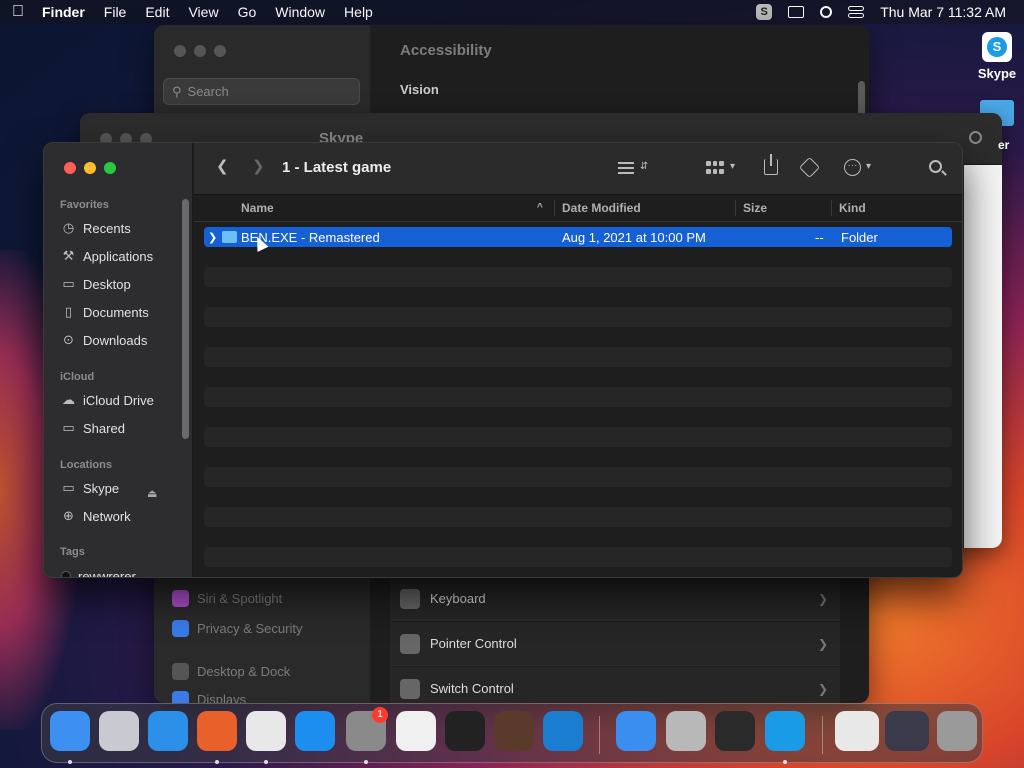 The image size is (1024, 768). I want to click on dock-app-chrome, so click(266, 737).